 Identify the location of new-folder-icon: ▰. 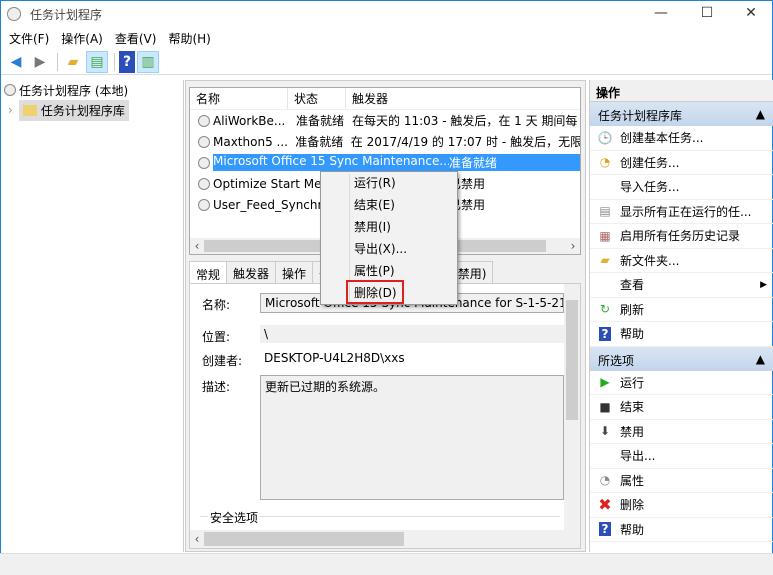
(605, 260).